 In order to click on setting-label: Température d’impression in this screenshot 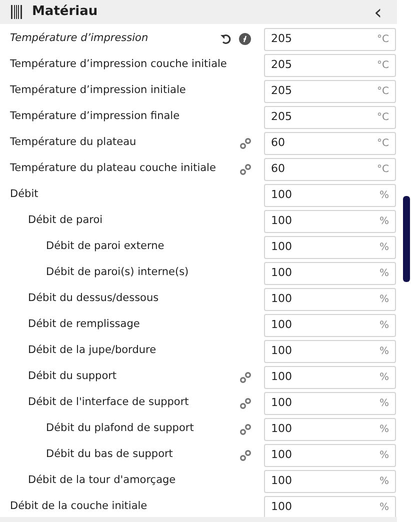, I will do `click(79, 38)`.